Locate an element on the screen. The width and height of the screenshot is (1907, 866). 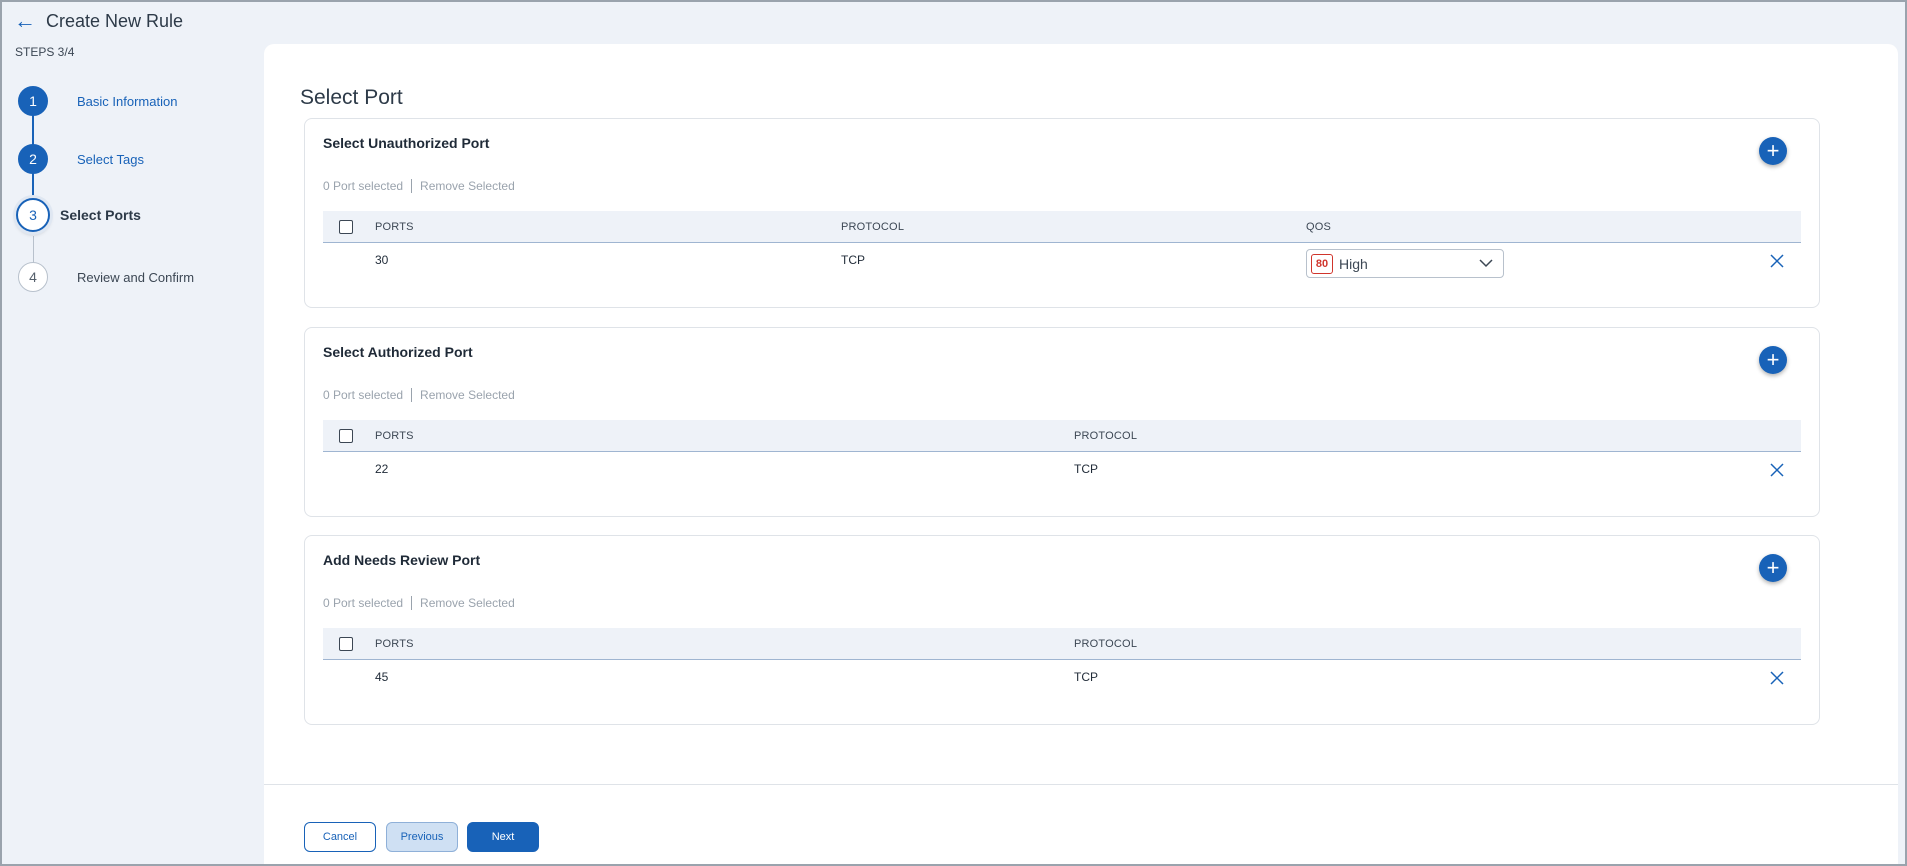
step-label: Select Ports is located at coordinates (100, 215).